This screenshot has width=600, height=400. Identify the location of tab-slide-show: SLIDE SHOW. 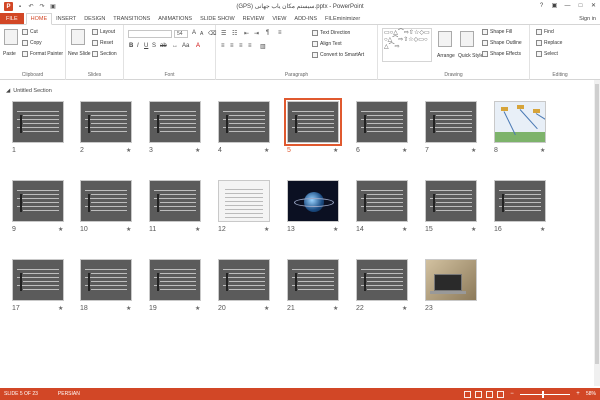
(217, 18).